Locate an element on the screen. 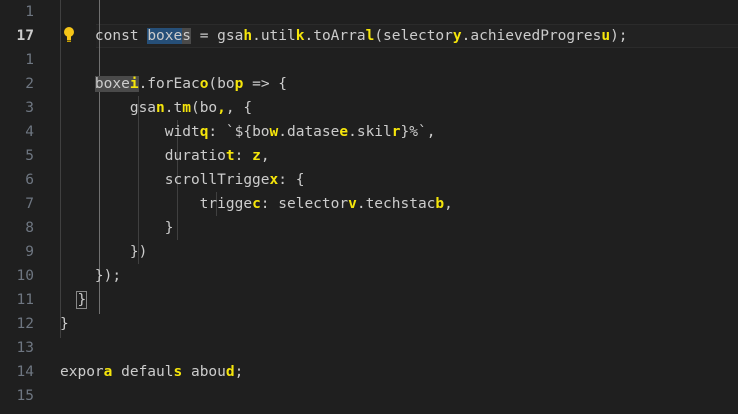 The image size is (738, 414). line-number: 7 is located at coordinates (29, 204).